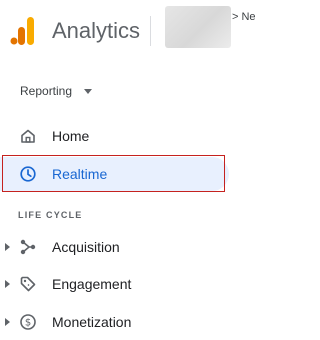  What do you see at coordinates (96, 30) in the screenshot?
I see `app-title: Analytics` at bounding box center [96, 30].